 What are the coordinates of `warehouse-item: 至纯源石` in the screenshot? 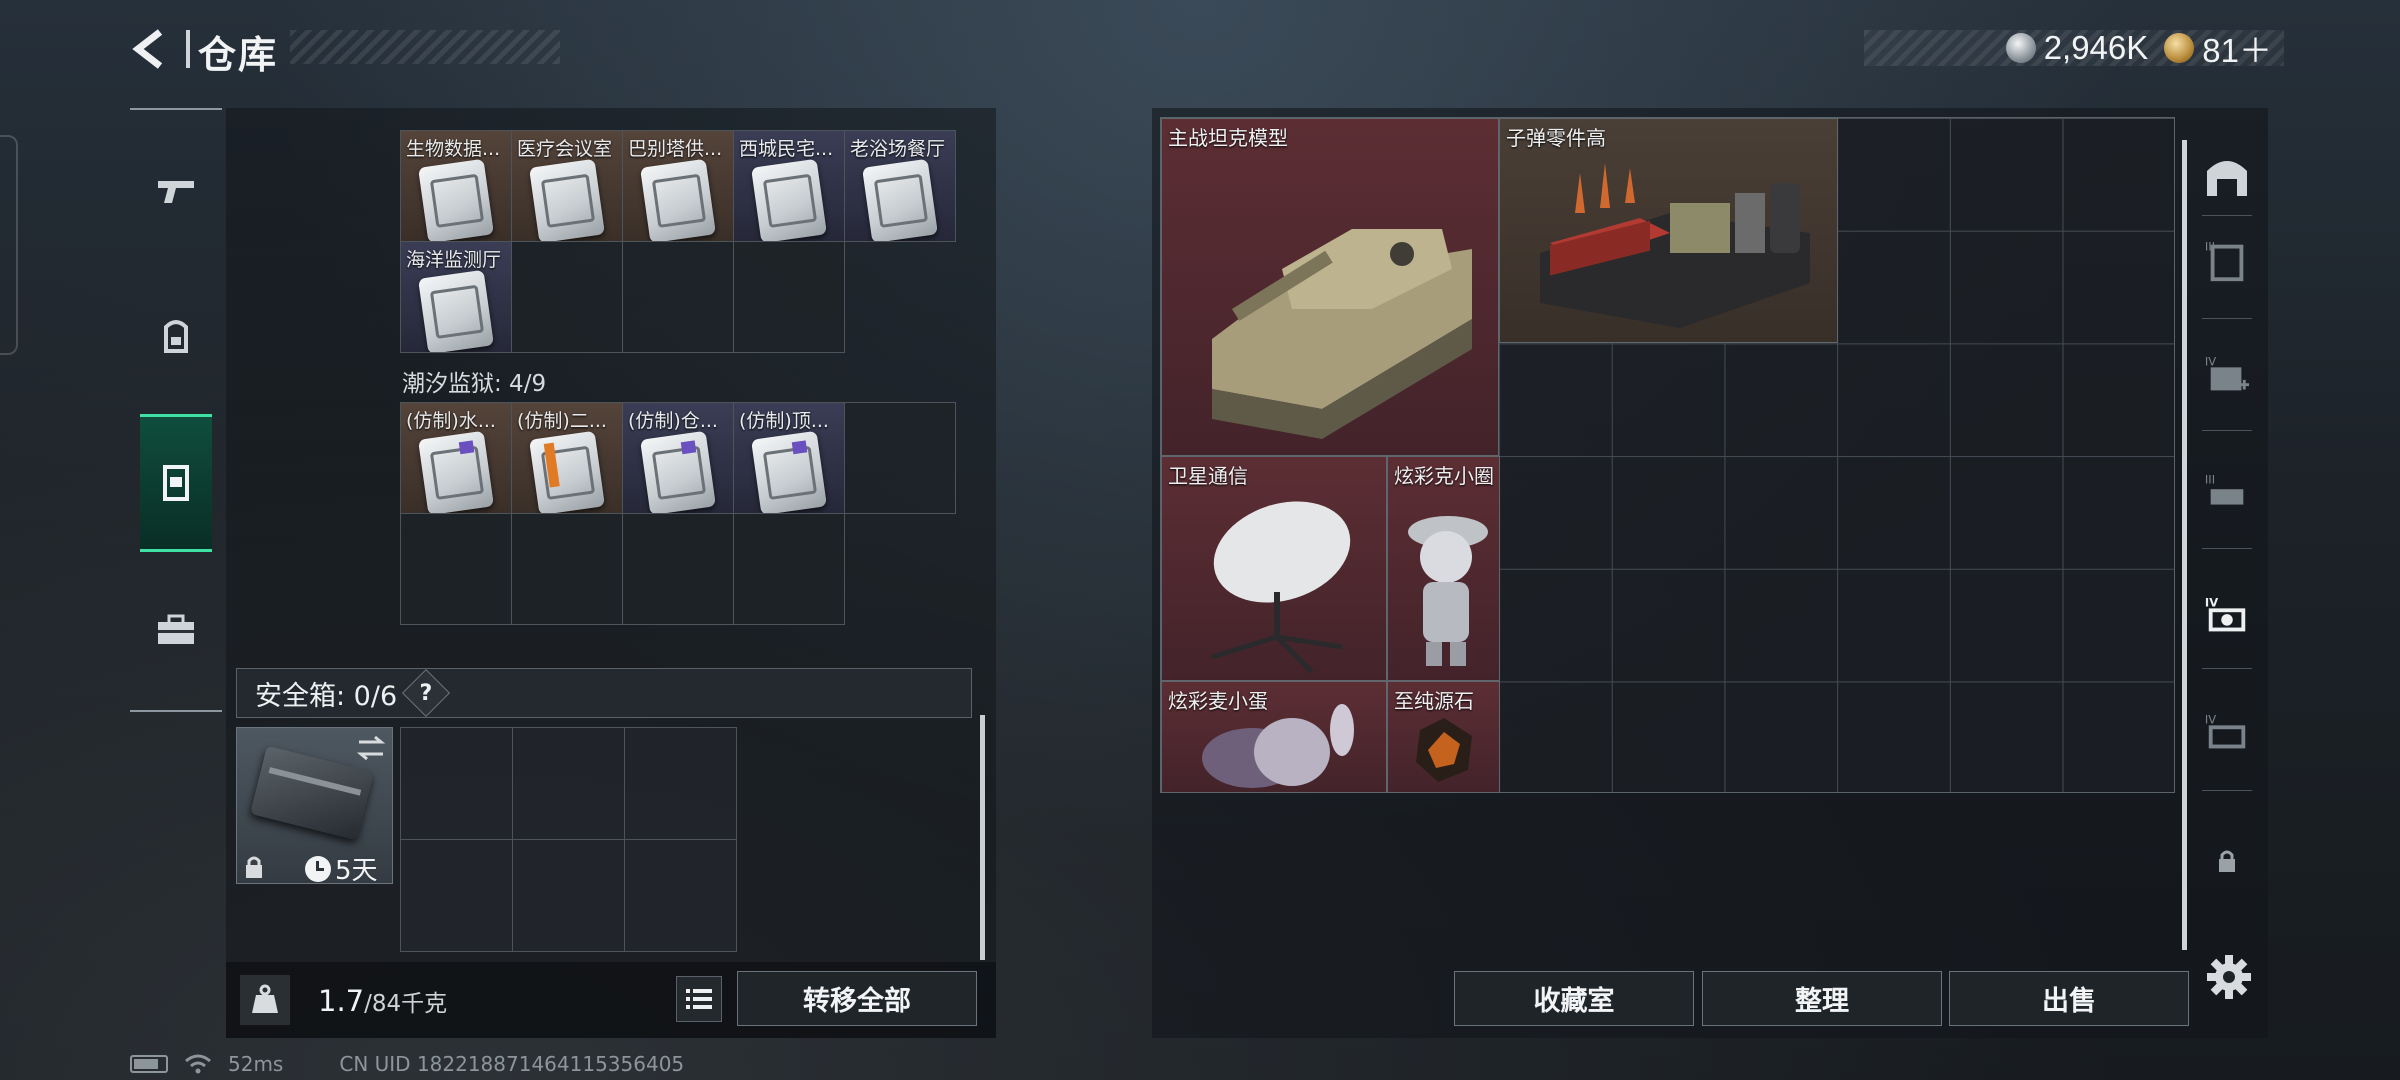 It's located at (1443, 737).